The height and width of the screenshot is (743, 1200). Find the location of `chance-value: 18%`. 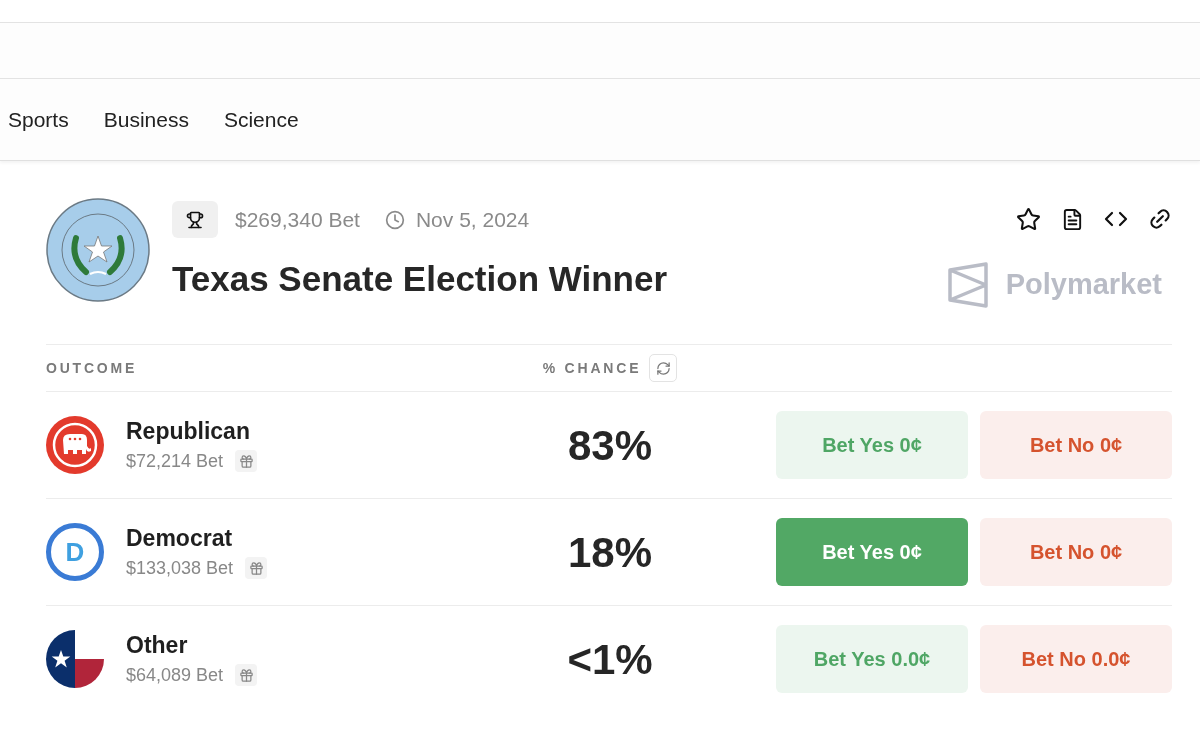

chance-value: 18% is located at coordinates (610, 552).